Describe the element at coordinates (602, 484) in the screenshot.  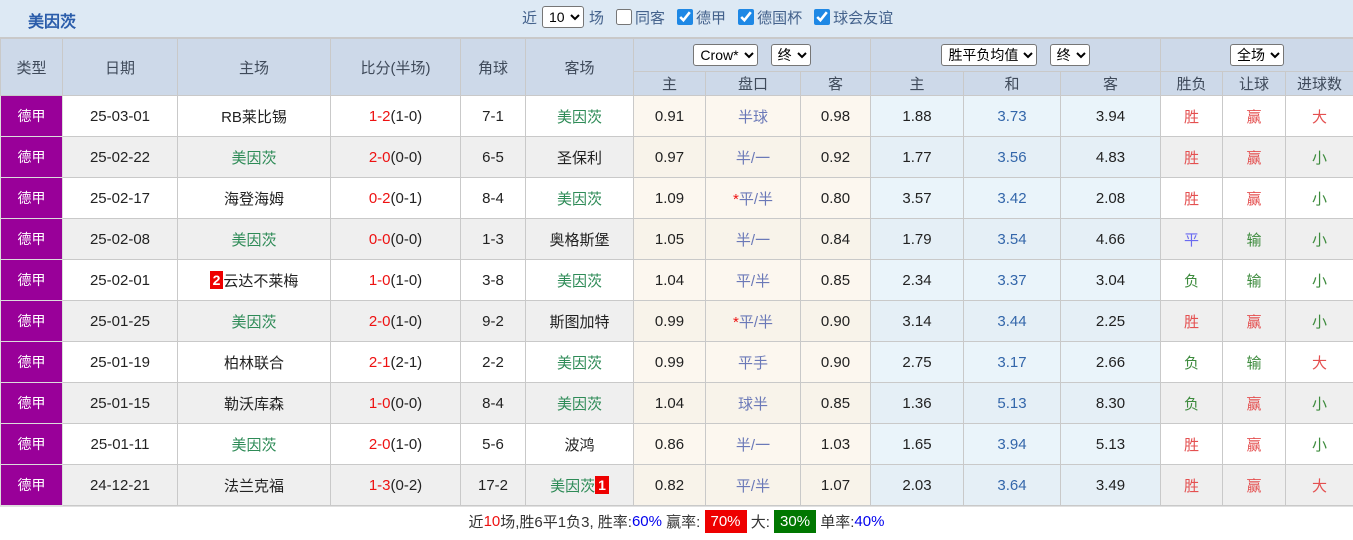
I see `rank-badge: 1` at that location.